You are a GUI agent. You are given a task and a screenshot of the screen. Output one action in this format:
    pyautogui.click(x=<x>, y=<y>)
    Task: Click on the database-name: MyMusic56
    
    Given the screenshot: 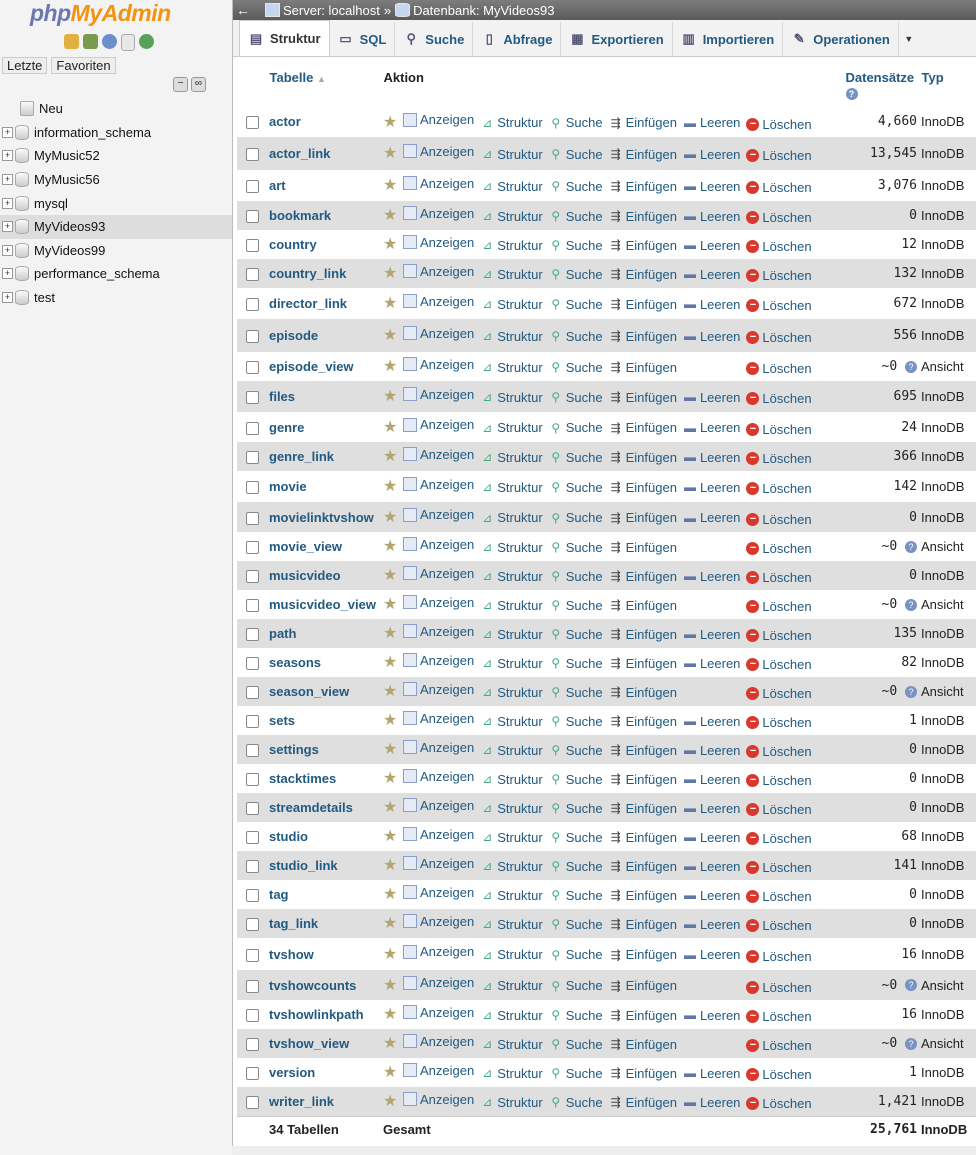 What is the action you would take?
    pyautogui.click(x=67, y=179)
    